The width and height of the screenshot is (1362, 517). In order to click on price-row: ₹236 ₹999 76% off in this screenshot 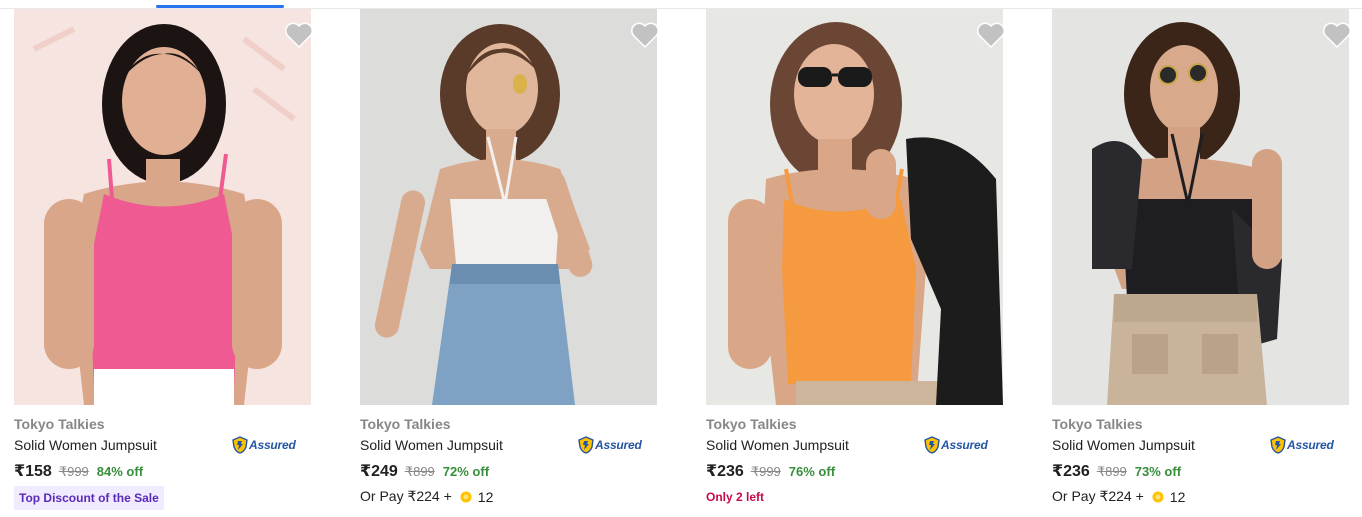, I will do `click(770, 471)`.